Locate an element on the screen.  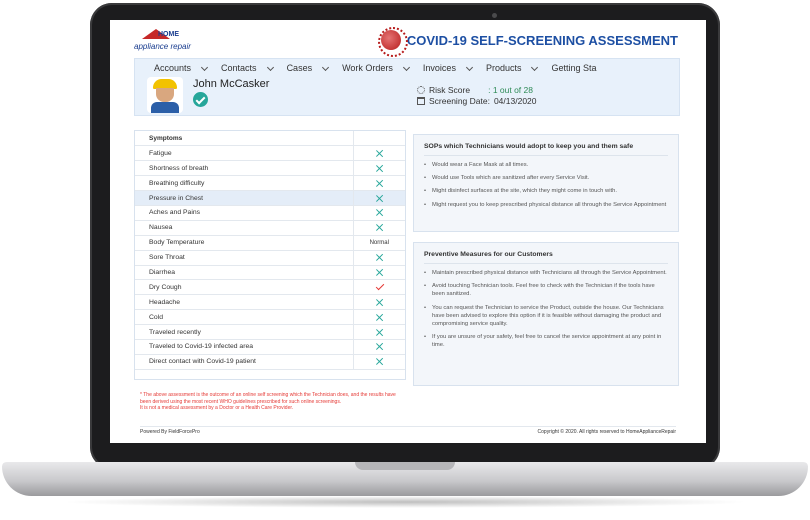
table-row: Nausea is located at coordinates (270, 228).